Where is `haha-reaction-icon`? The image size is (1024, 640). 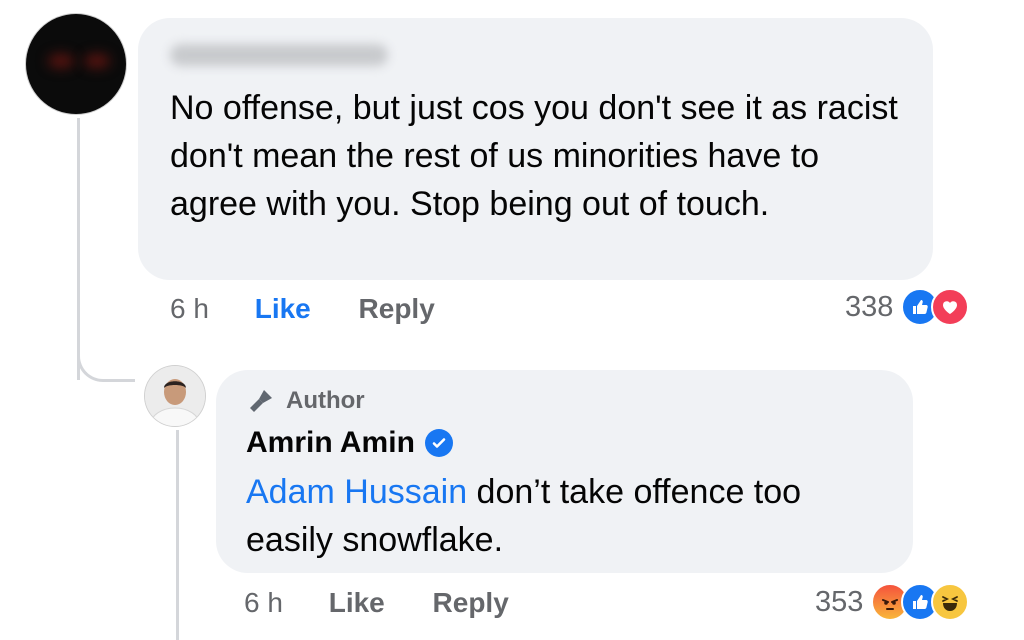
haha-reaction-icon is located at coordinates (950, 602).